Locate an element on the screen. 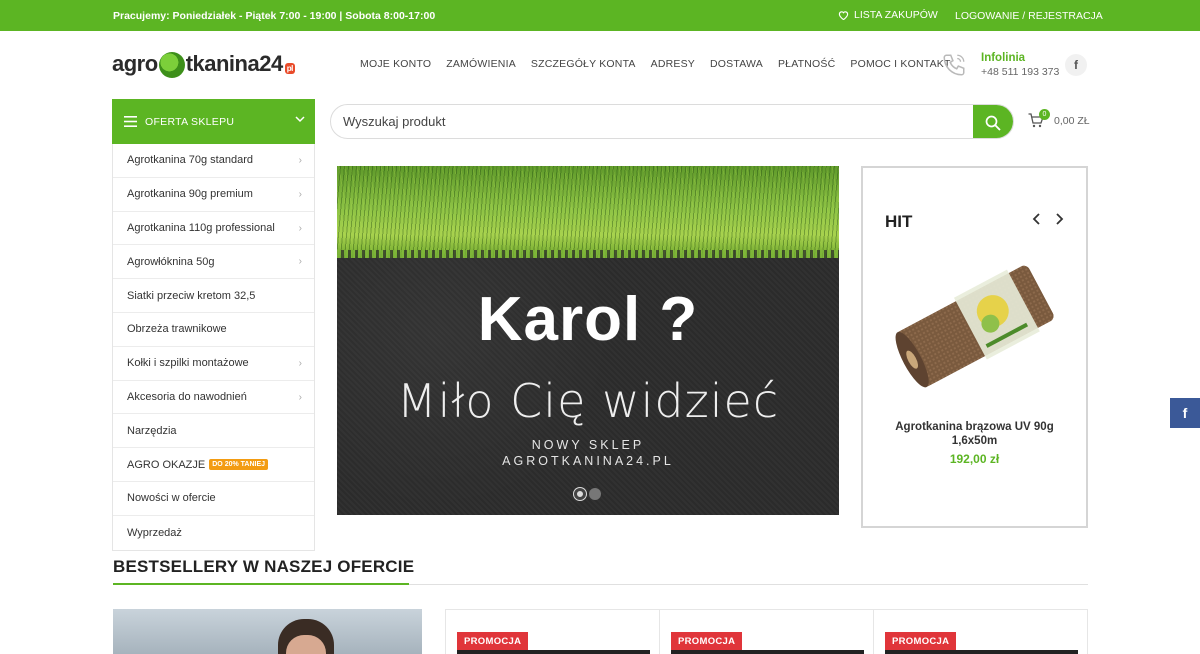  section-divider-accent is located at coordinates (261, 584).